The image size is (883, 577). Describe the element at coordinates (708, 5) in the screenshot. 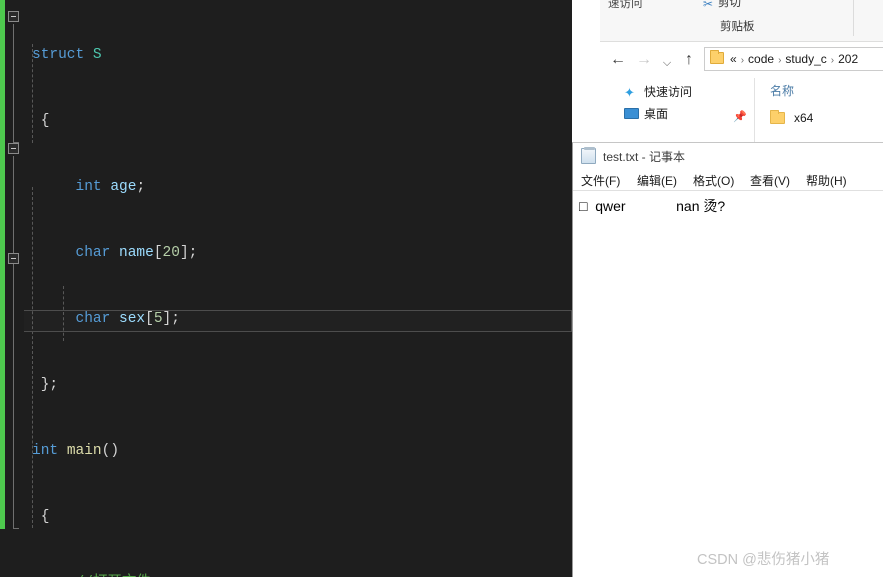

I see `scissors-icon: ✂` at that location.